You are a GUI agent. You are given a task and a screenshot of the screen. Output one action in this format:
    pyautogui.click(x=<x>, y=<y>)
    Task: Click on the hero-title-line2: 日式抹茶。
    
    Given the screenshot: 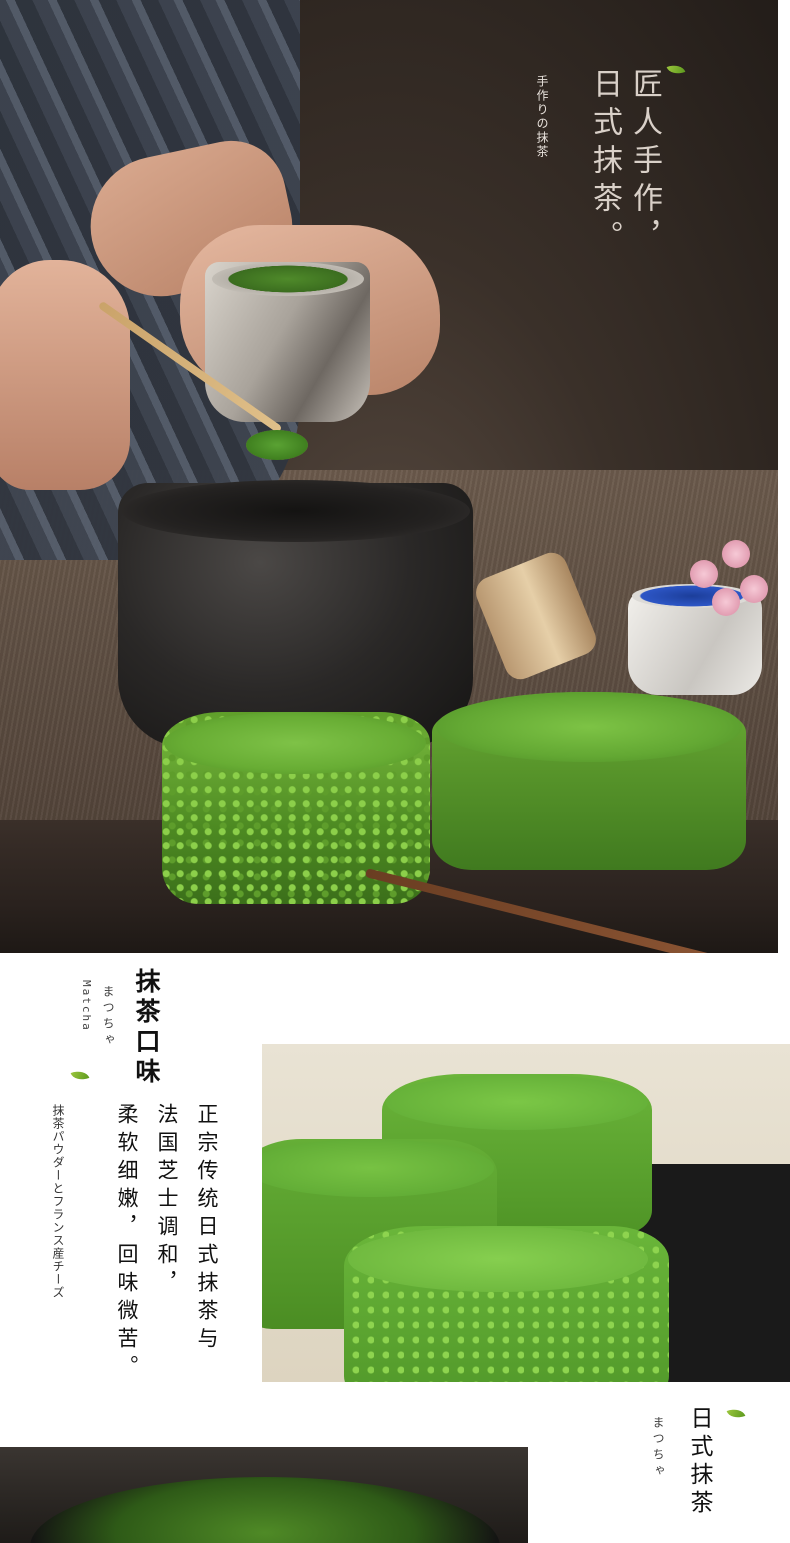 What is the action you would take?
    pyautogui.click(x=604, y=163)
    